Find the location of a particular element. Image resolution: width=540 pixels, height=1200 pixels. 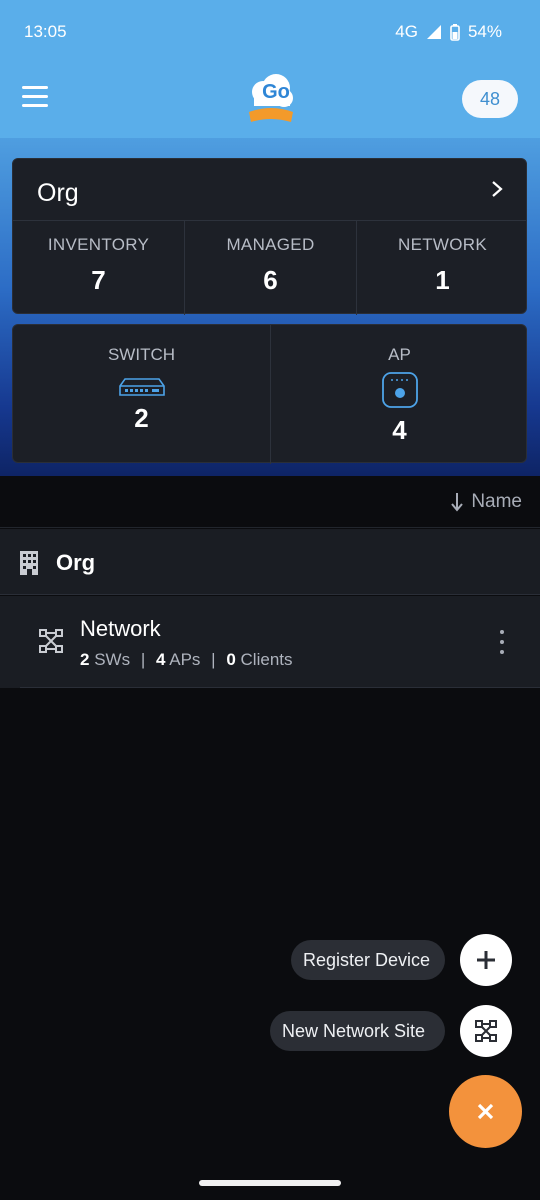

stat-inventory: INVENTORY 7 is located at coordinates (98, 268).